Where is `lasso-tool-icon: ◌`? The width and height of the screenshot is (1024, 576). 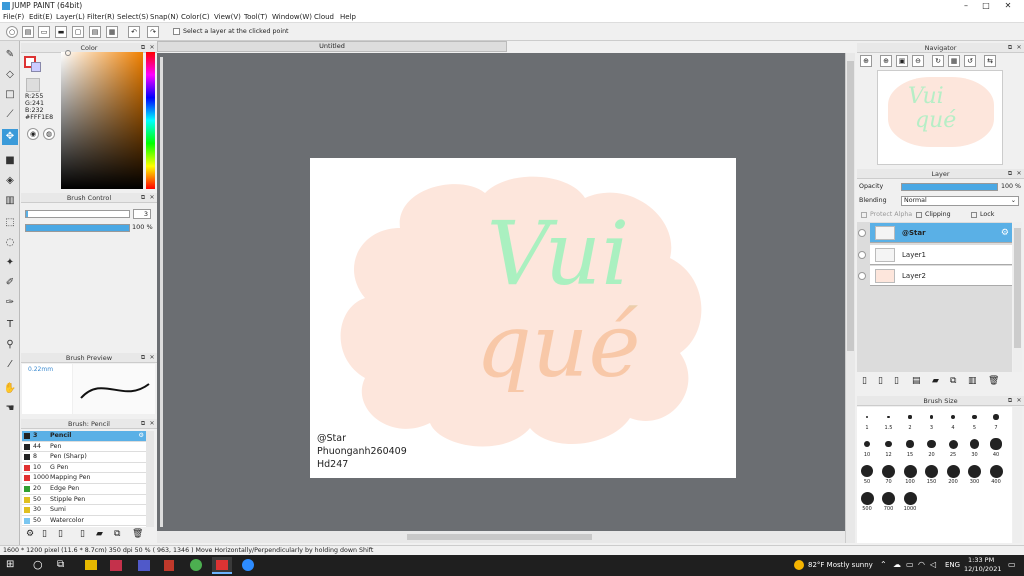 lasso-tool-icon: ◌ is located at coordinates (10, 243).